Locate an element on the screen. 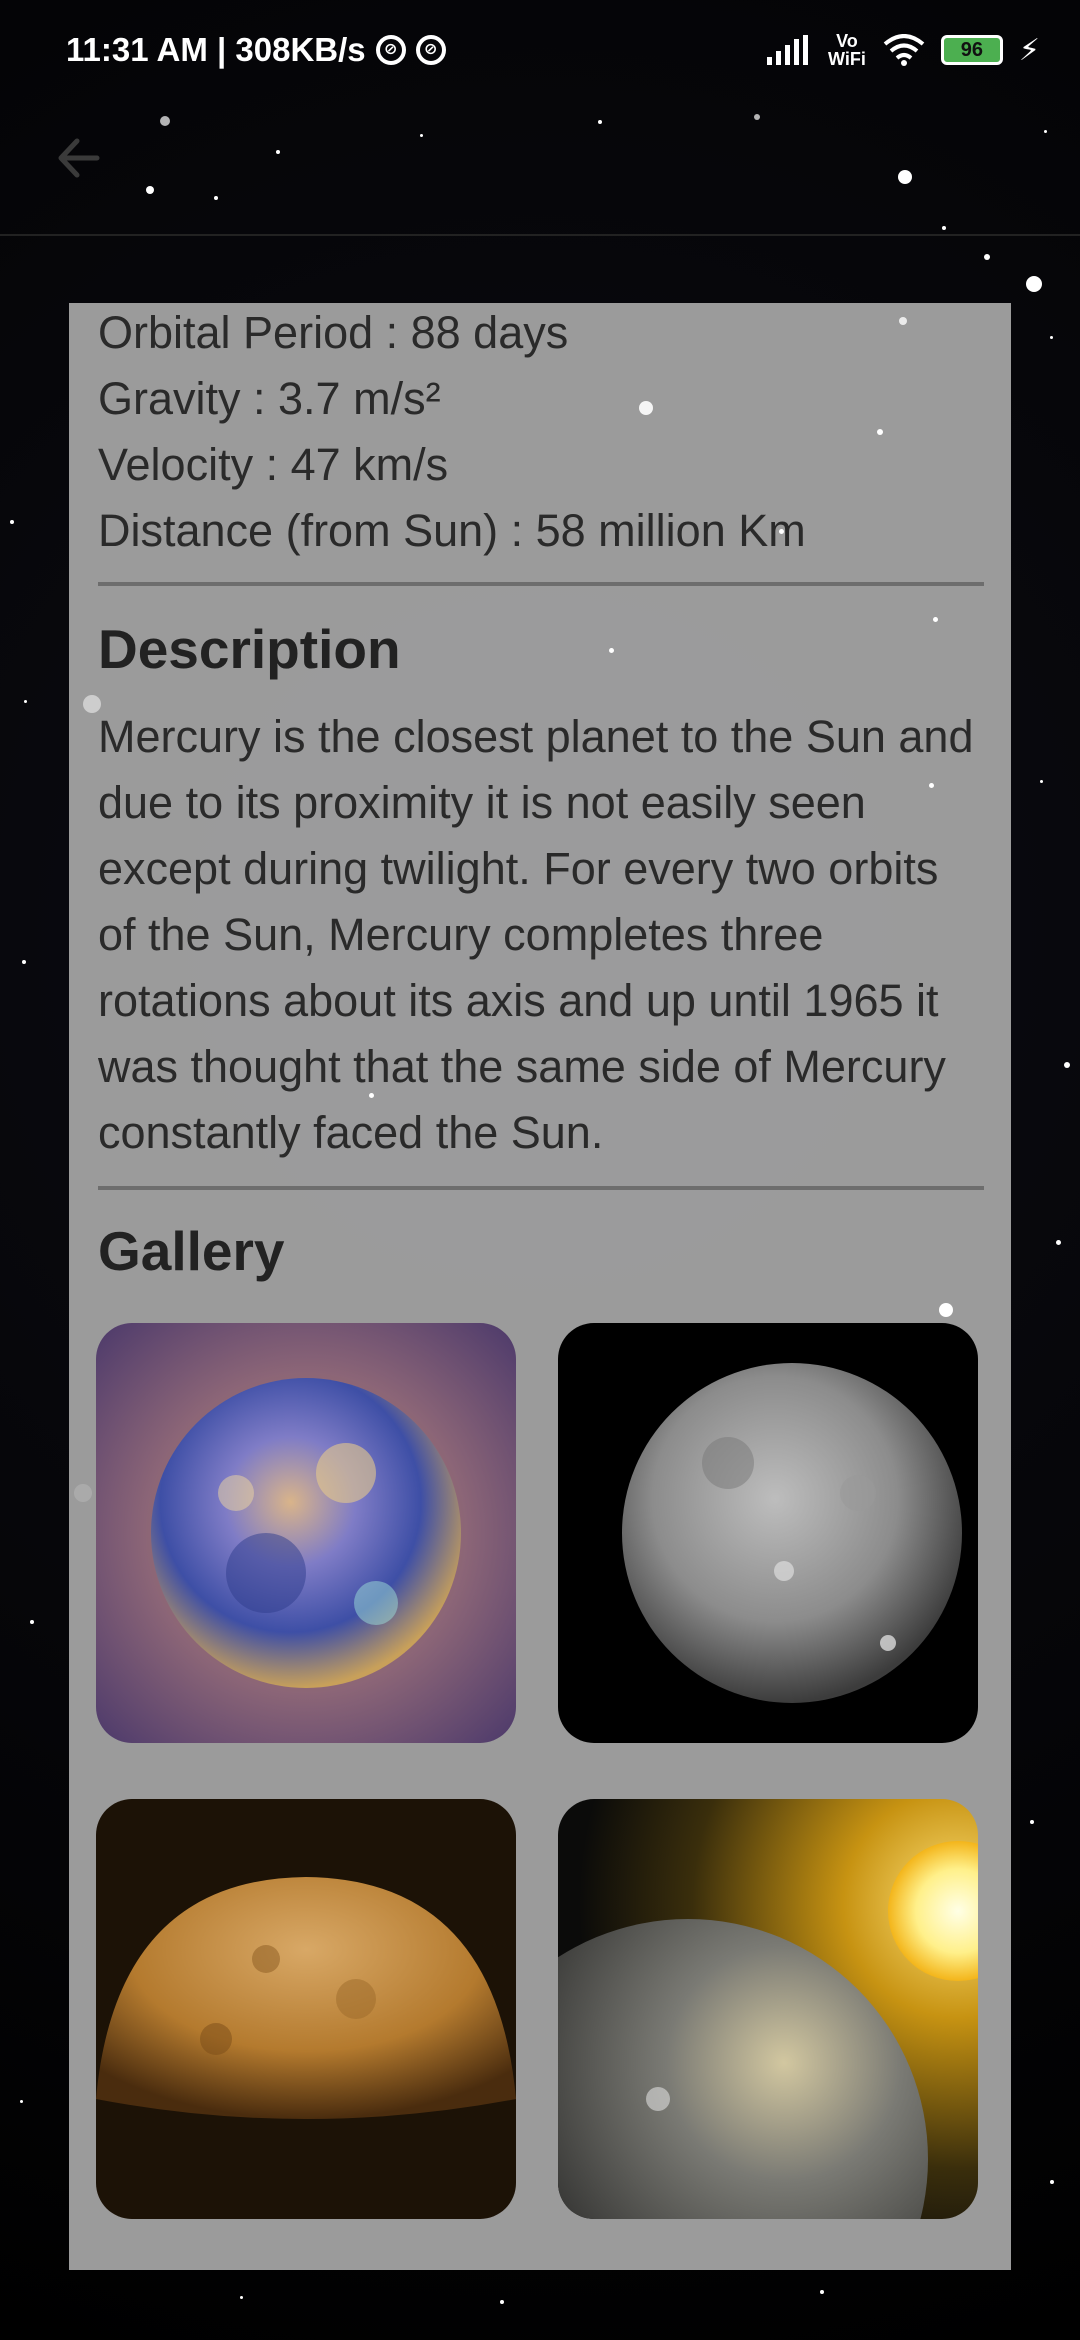  sync-icon: ⊘ is located at coordinates (430, 50).